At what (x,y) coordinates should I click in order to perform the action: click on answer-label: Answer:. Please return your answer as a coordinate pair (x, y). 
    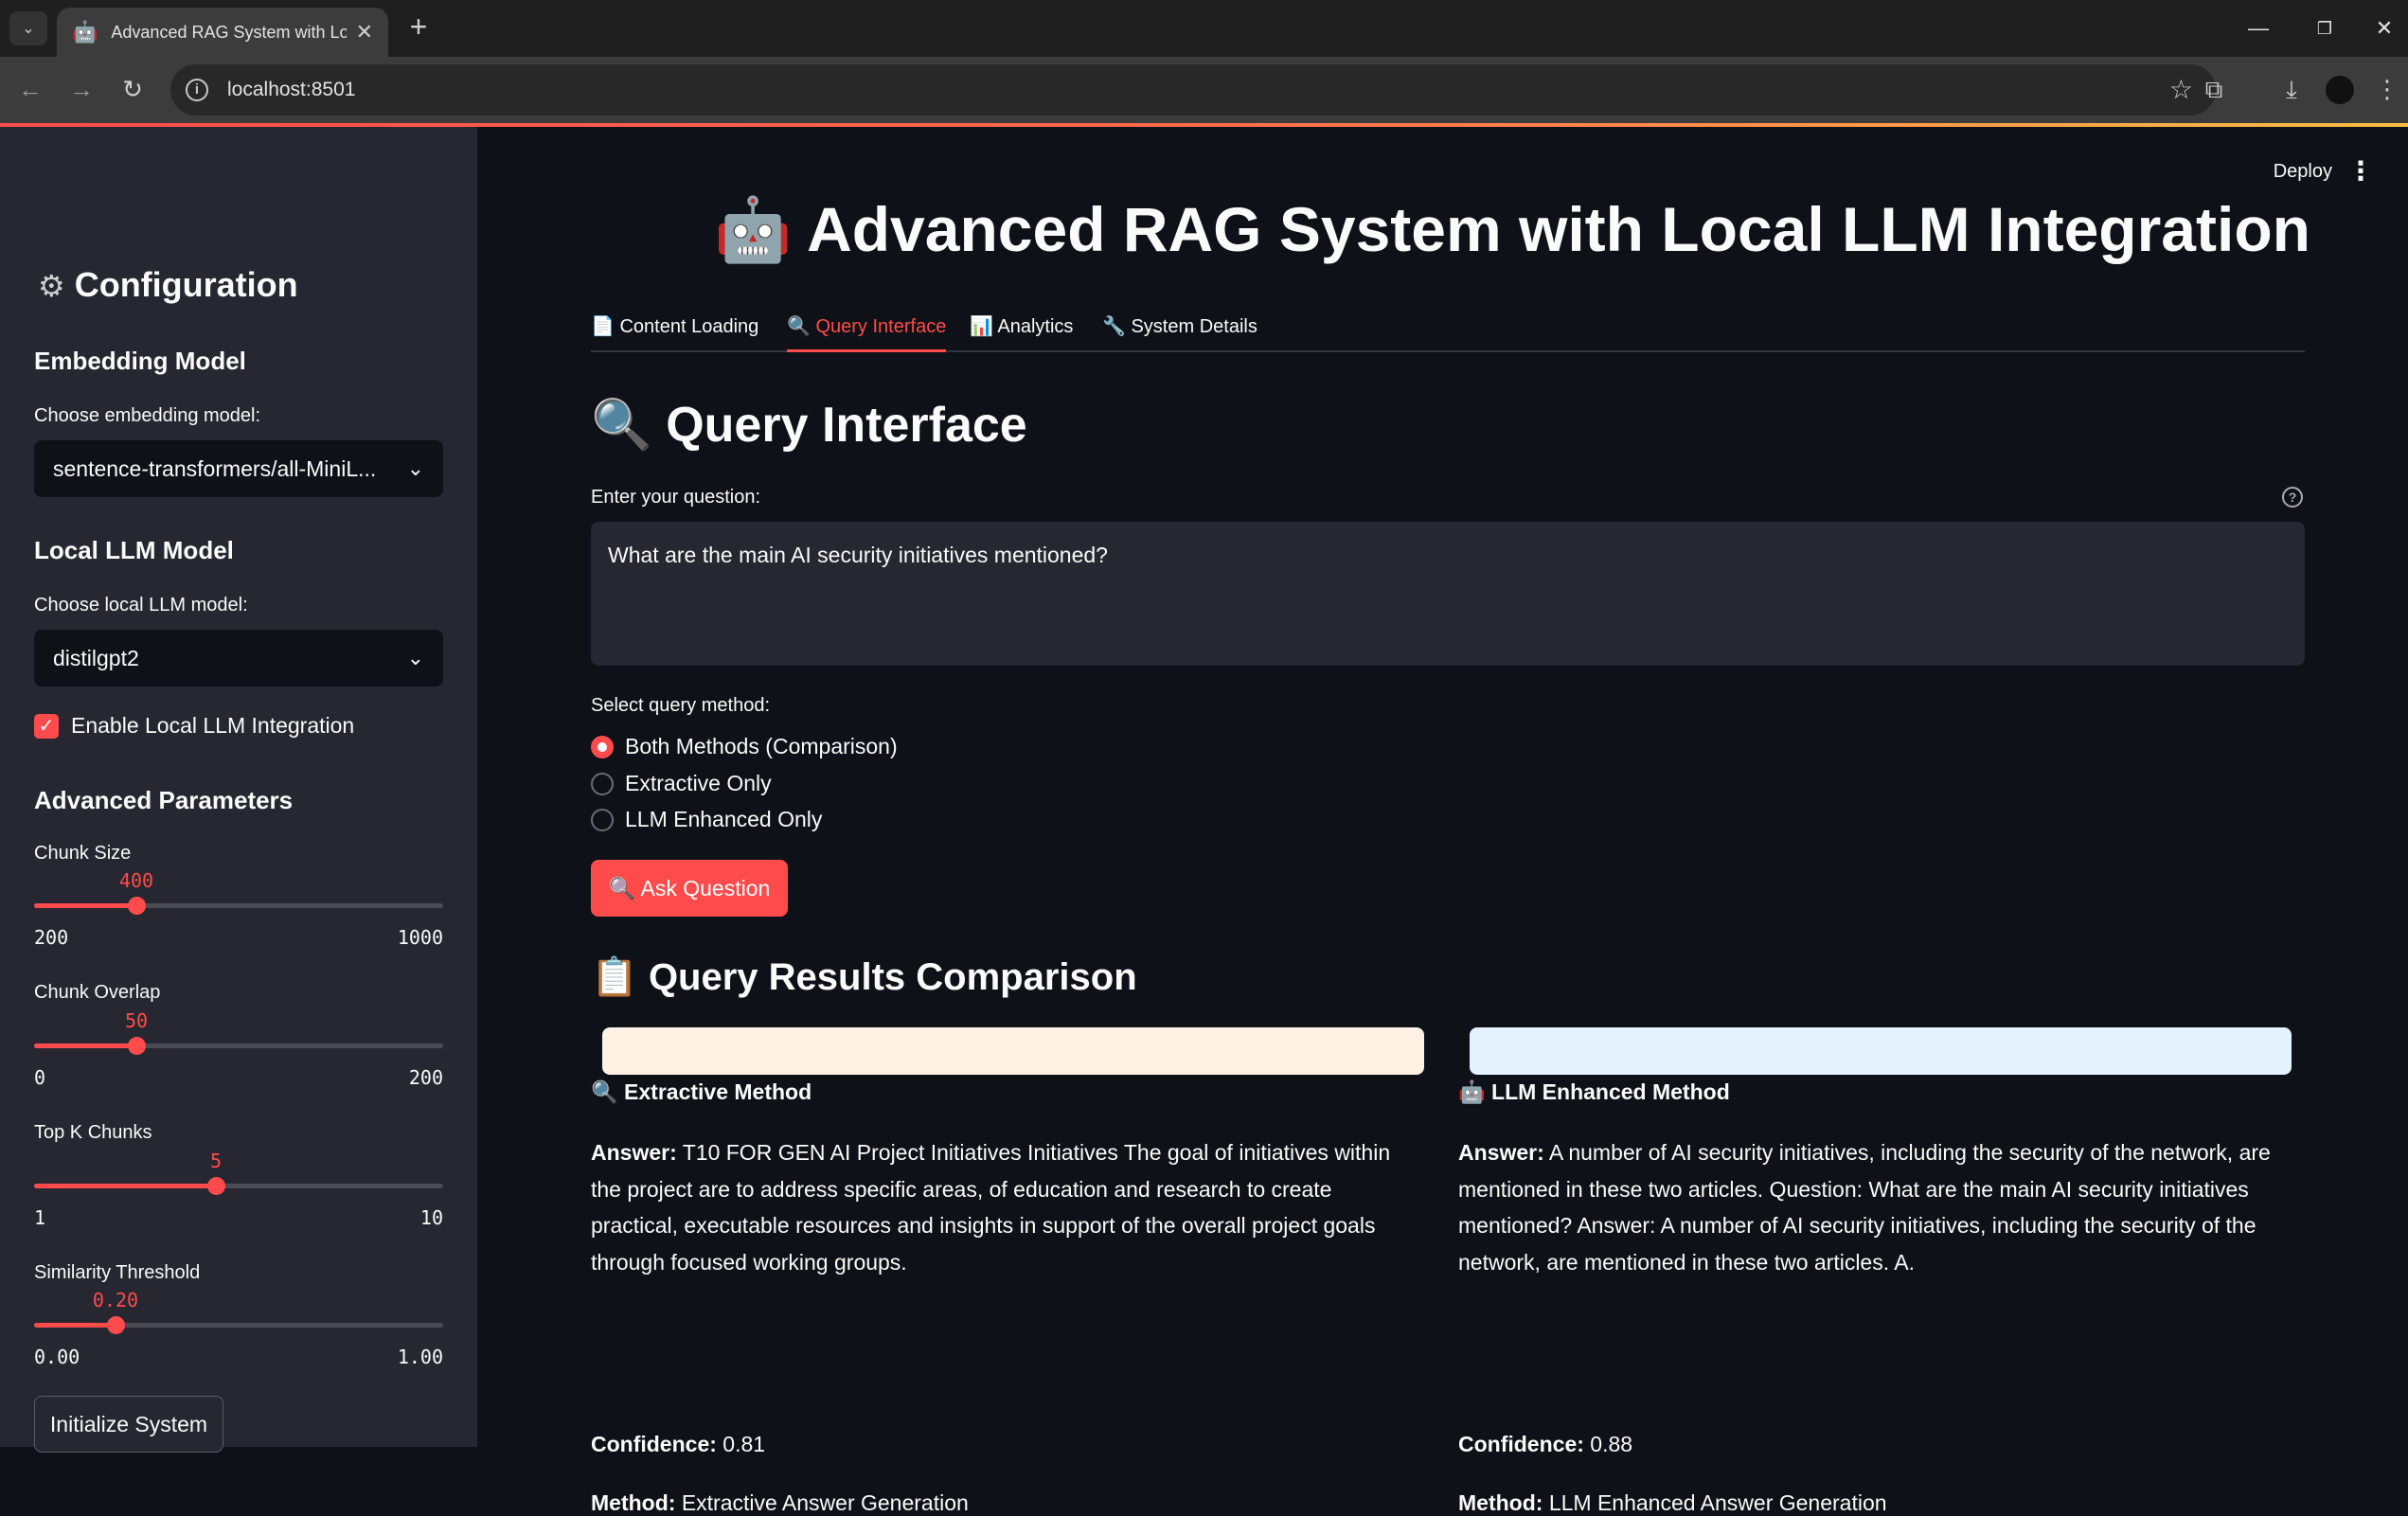
    Looking at the image, I should click on (634, 1152).